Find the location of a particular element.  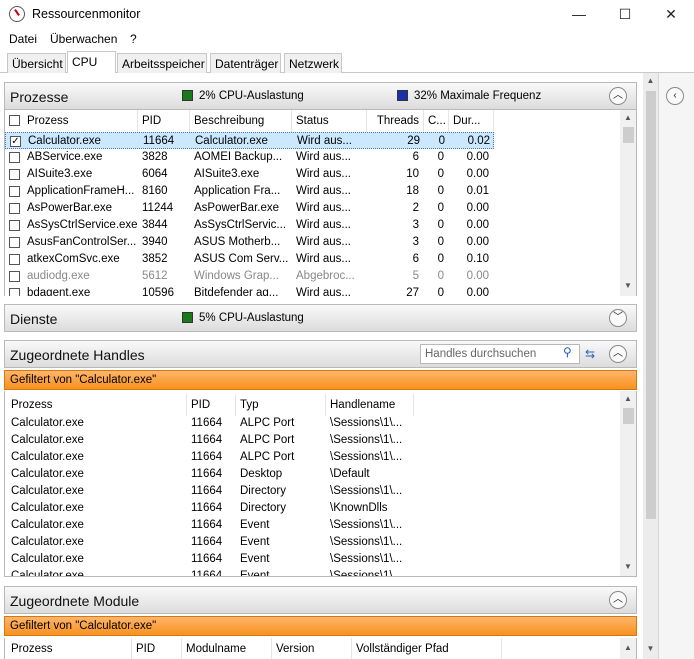

col-handle-prozess: Prozess is located at coordinates (97, 405).